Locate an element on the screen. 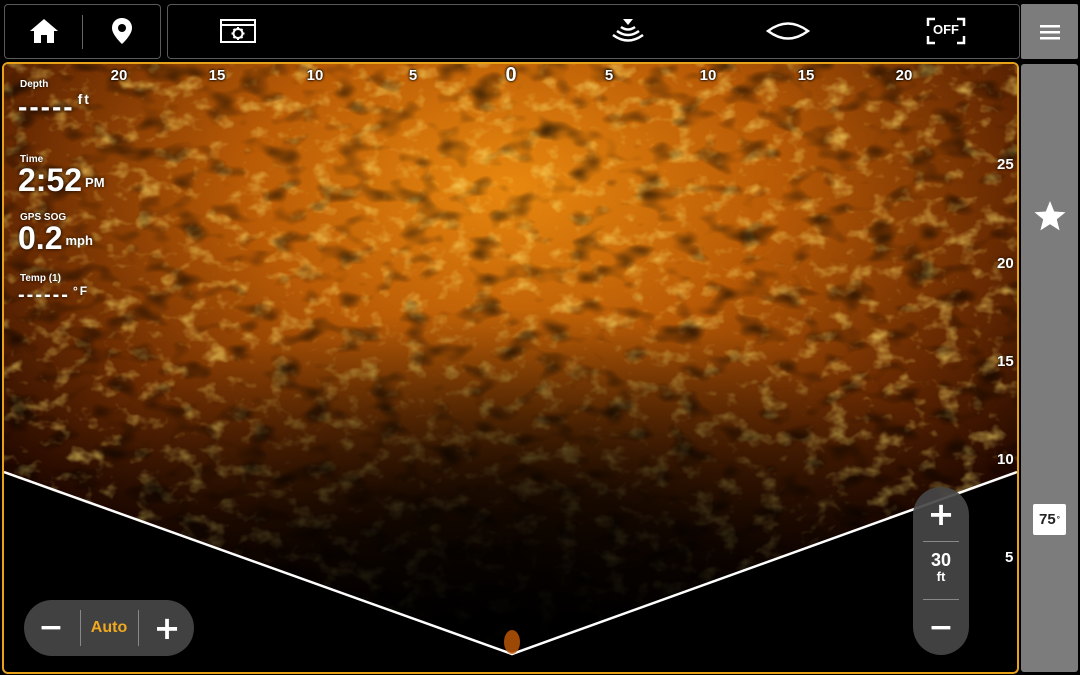  display-off-button: OFF is located at coordinates (946, 31).